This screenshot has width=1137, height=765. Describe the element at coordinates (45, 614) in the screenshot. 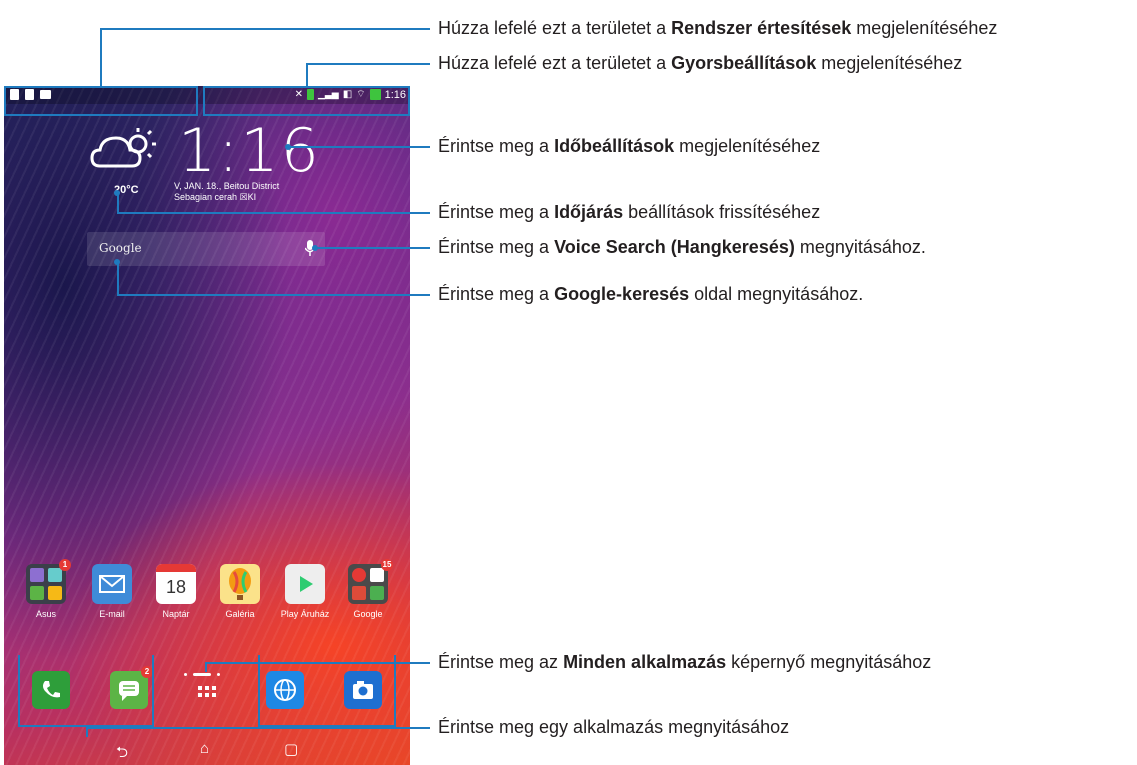

I see `app-label: Asus` at that location.